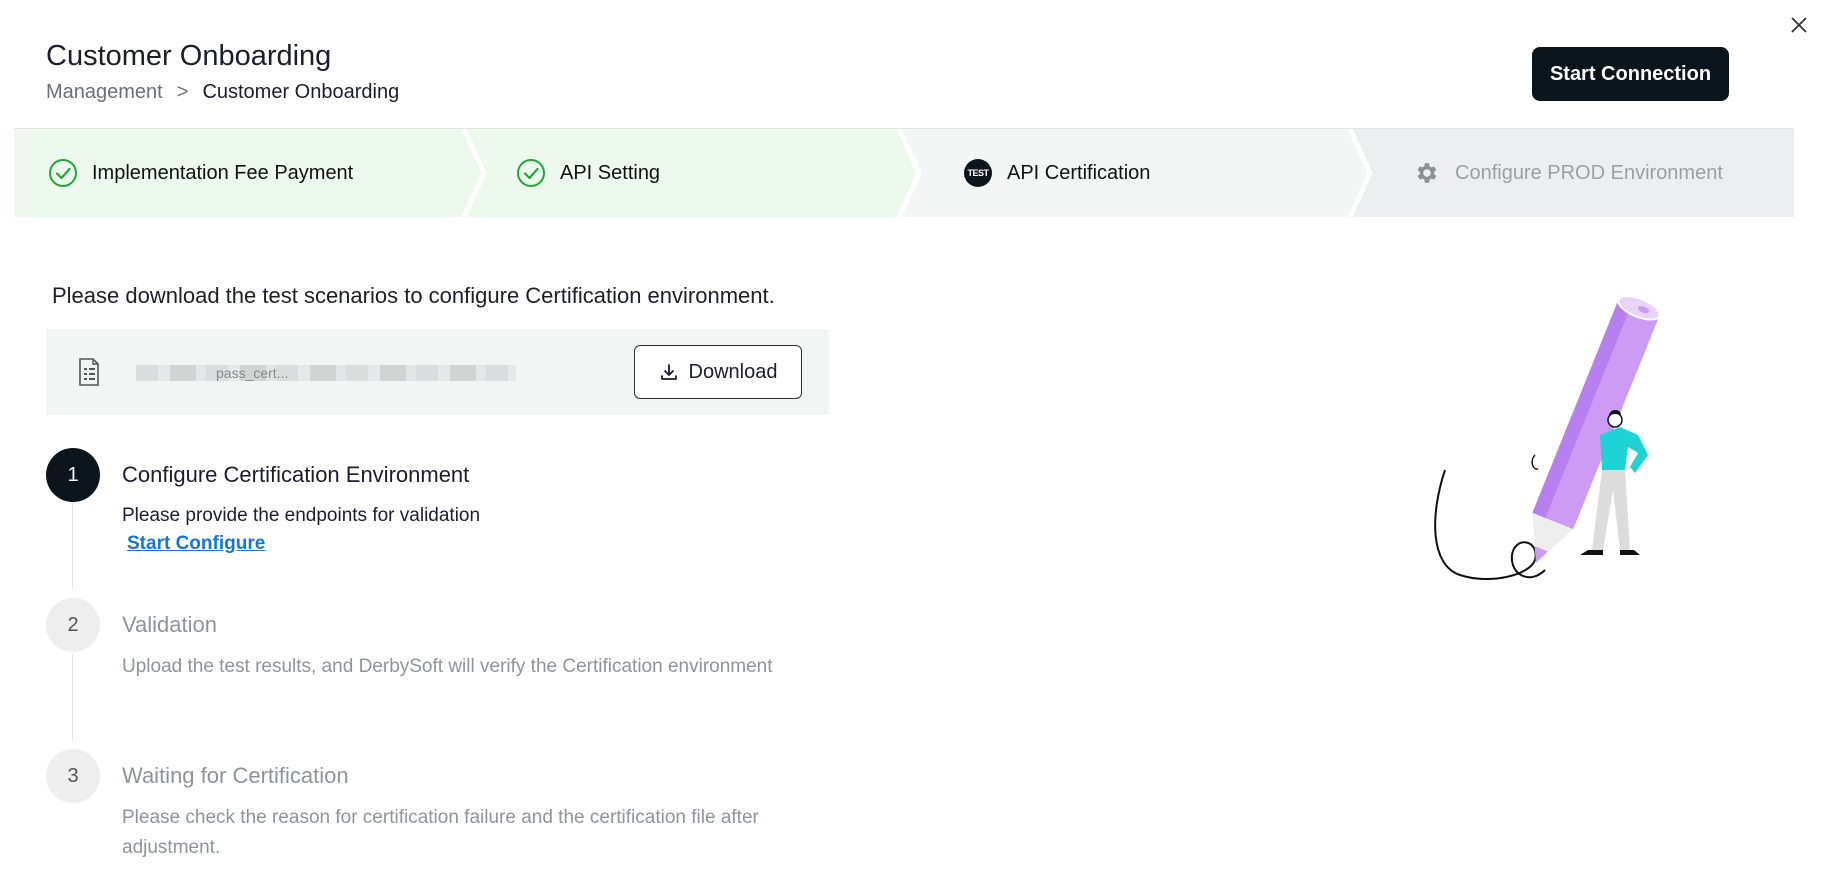 The image size is (1829, 869). I want to click on start-connection-button: Start Connection, so click(1630, 74).